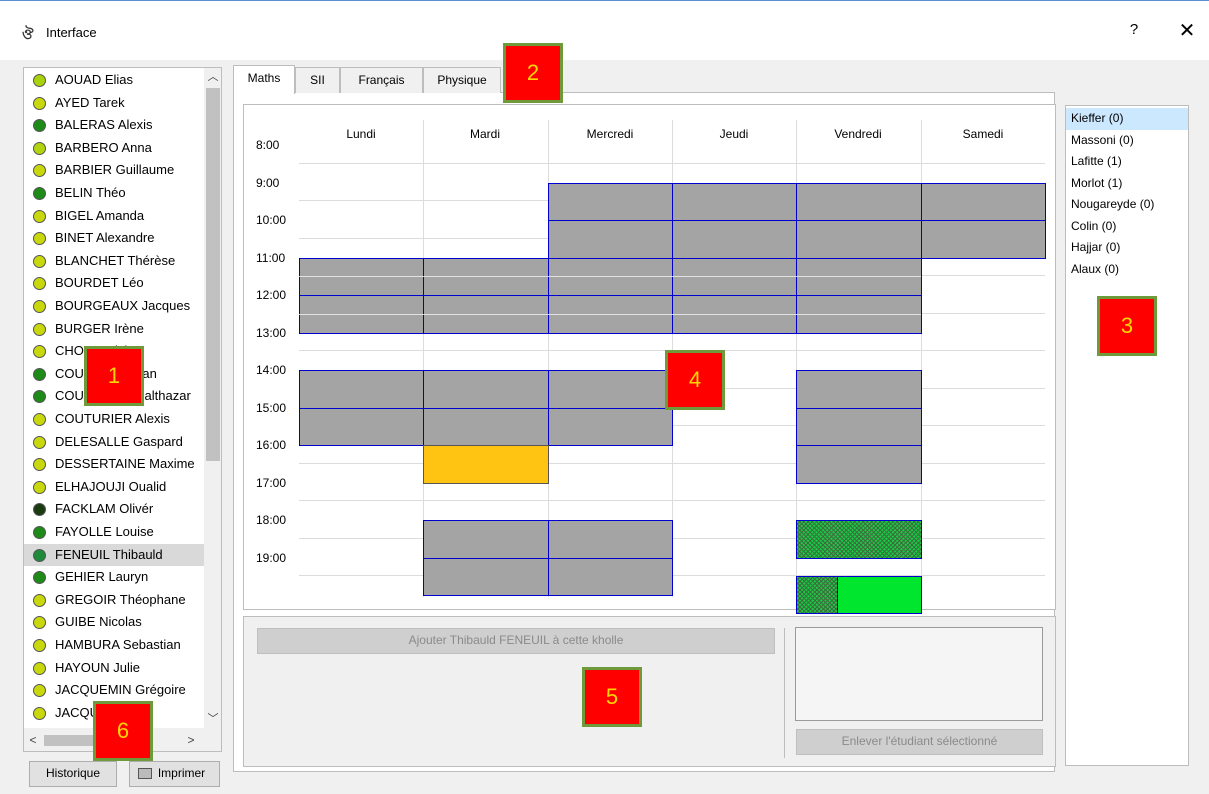  Describe the element at coordinates (125, 464) in the screenshot. I see `student-name: DESSERTAINE Maxime` at that location.